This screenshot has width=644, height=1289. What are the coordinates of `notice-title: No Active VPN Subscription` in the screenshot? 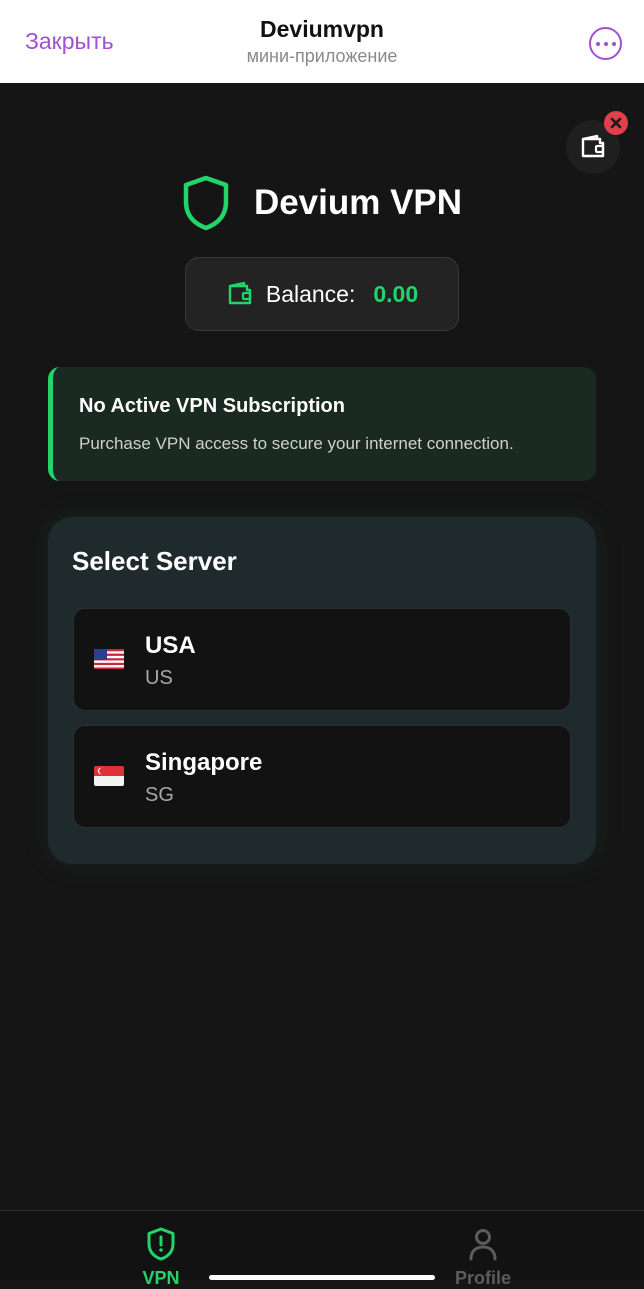 It's located at (212, 406).